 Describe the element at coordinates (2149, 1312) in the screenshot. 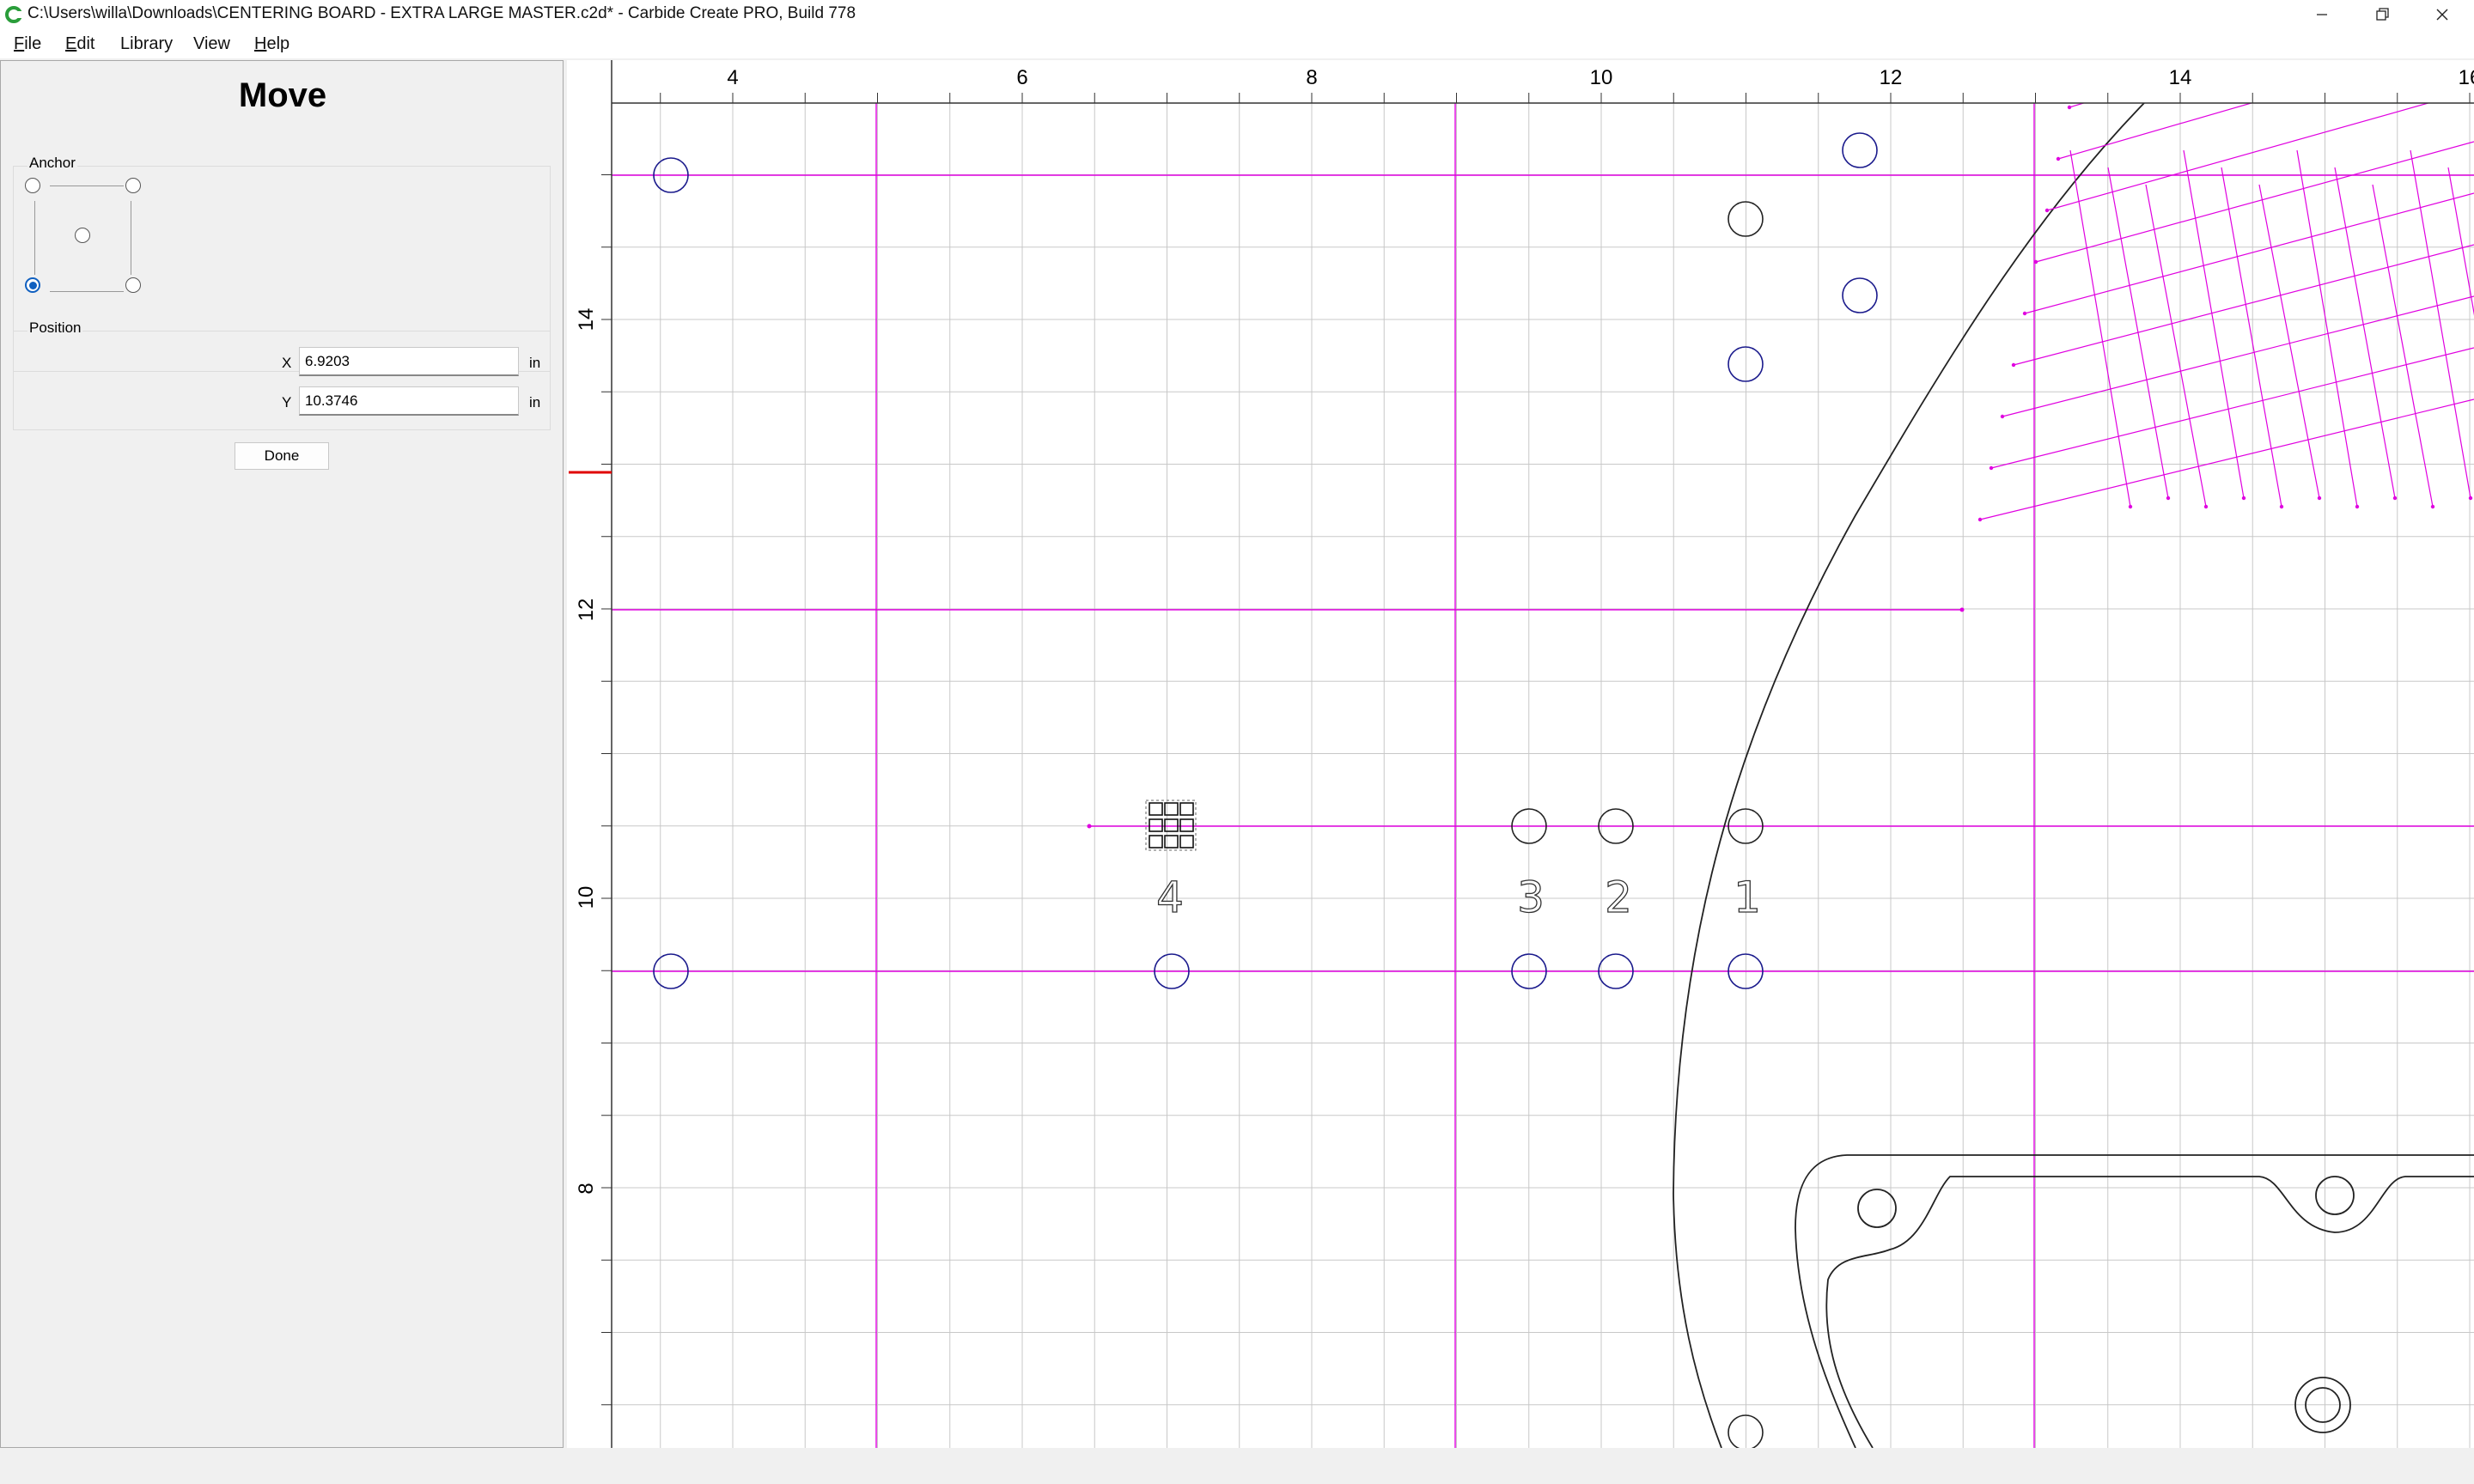

I see `bottom-plate-inner-outline` at that location.